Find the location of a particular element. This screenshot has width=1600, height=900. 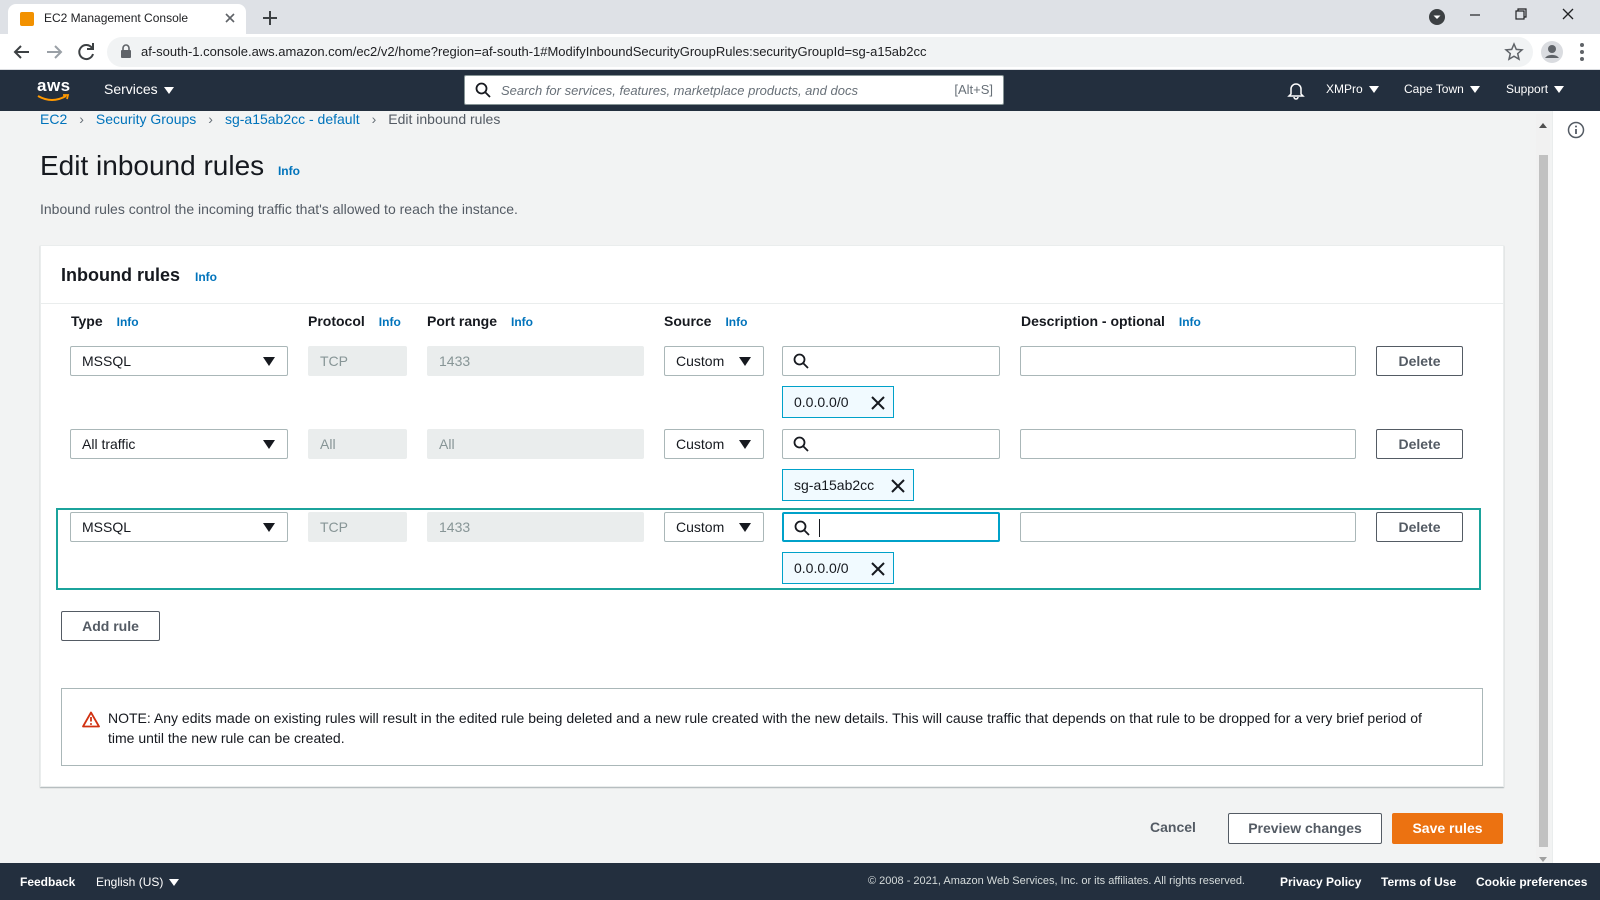

forward-icon is located at coordinates (54, 52).